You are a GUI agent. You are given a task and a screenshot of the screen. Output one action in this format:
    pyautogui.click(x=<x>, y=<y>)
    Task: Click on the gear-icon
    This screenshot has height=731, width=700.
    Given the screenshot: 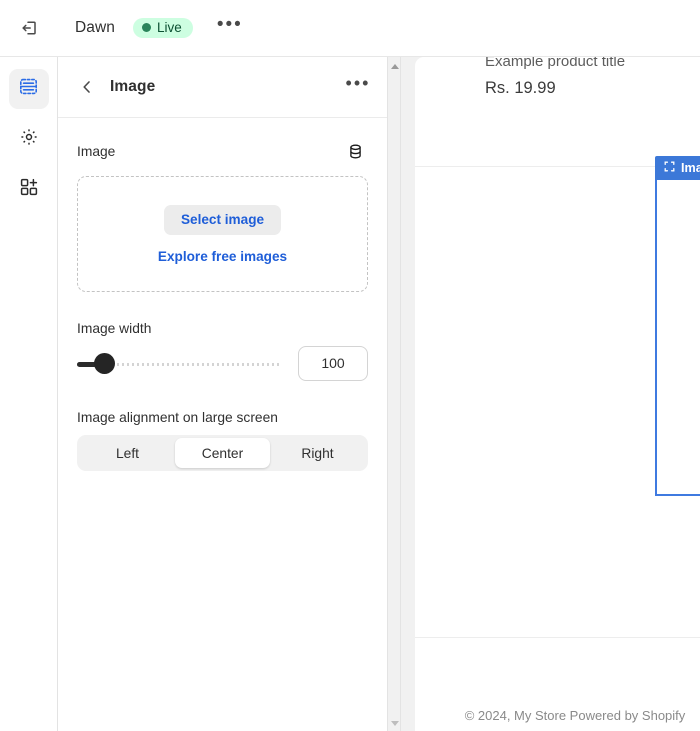 What is the action you would take?
    pyautogui.click(x=29, y=139)
    